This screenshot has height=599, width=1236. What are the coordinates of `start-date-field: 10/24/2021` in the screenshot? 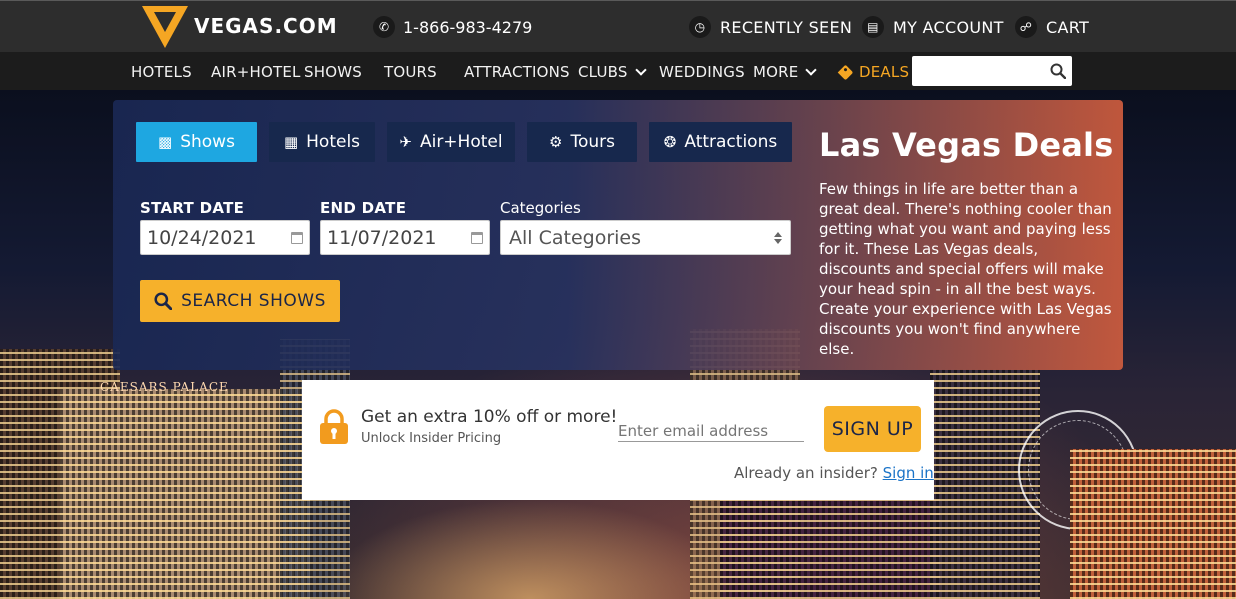 It's located at (225, 237).